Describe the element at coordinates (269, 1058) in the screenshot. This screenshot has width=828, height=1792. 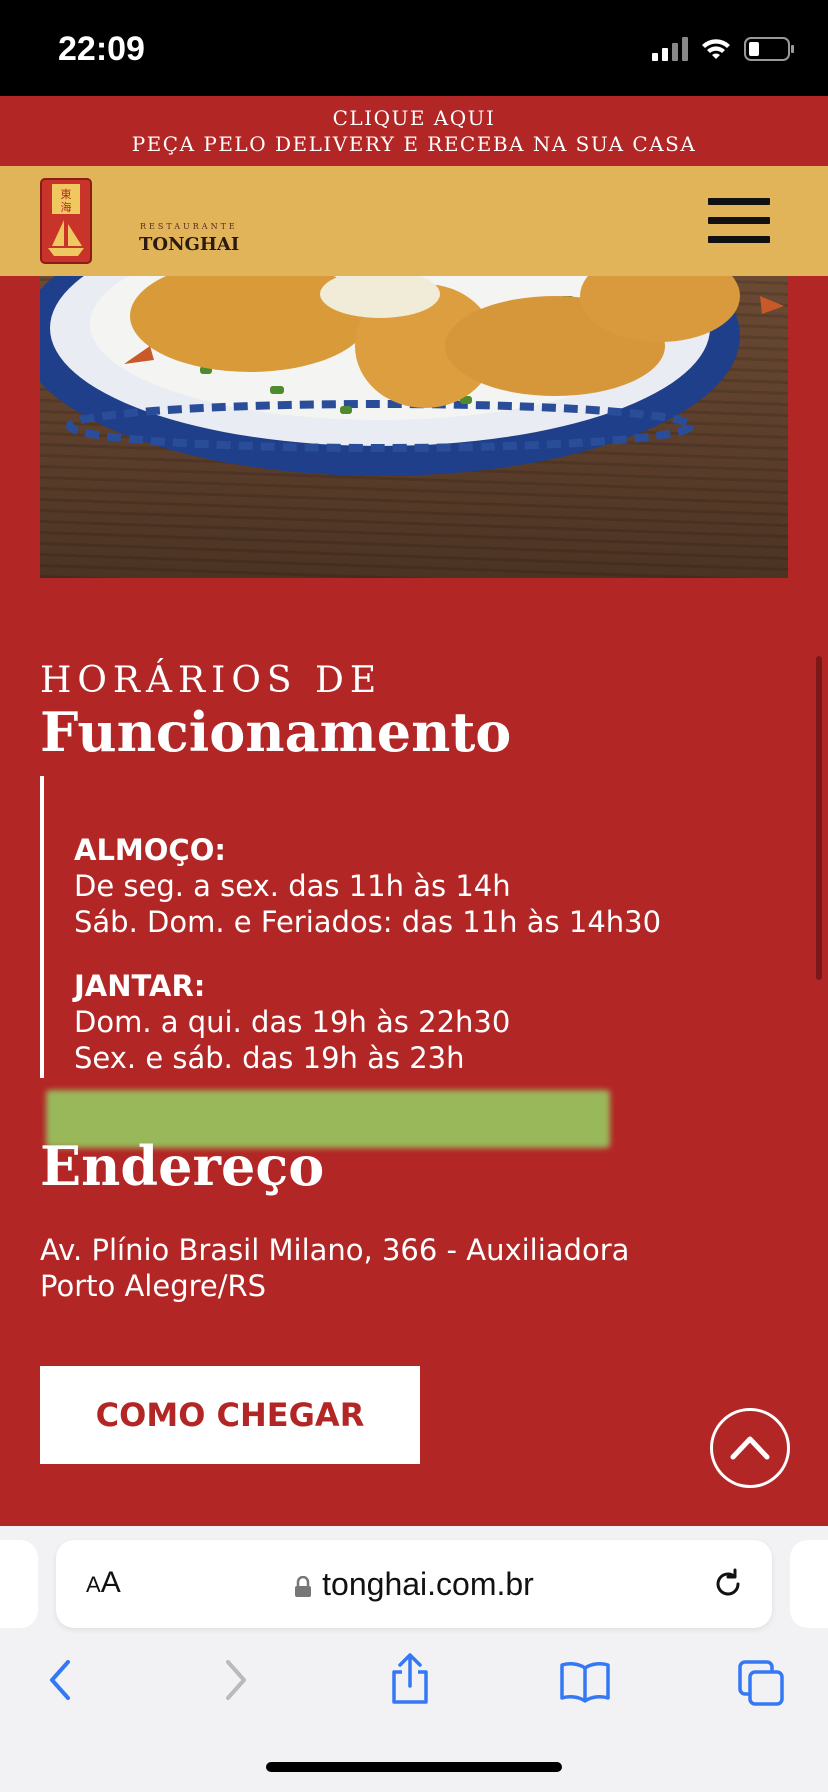
I see `dinner-line-2: Sex. e sáb. das 19h às 23h` at that location.